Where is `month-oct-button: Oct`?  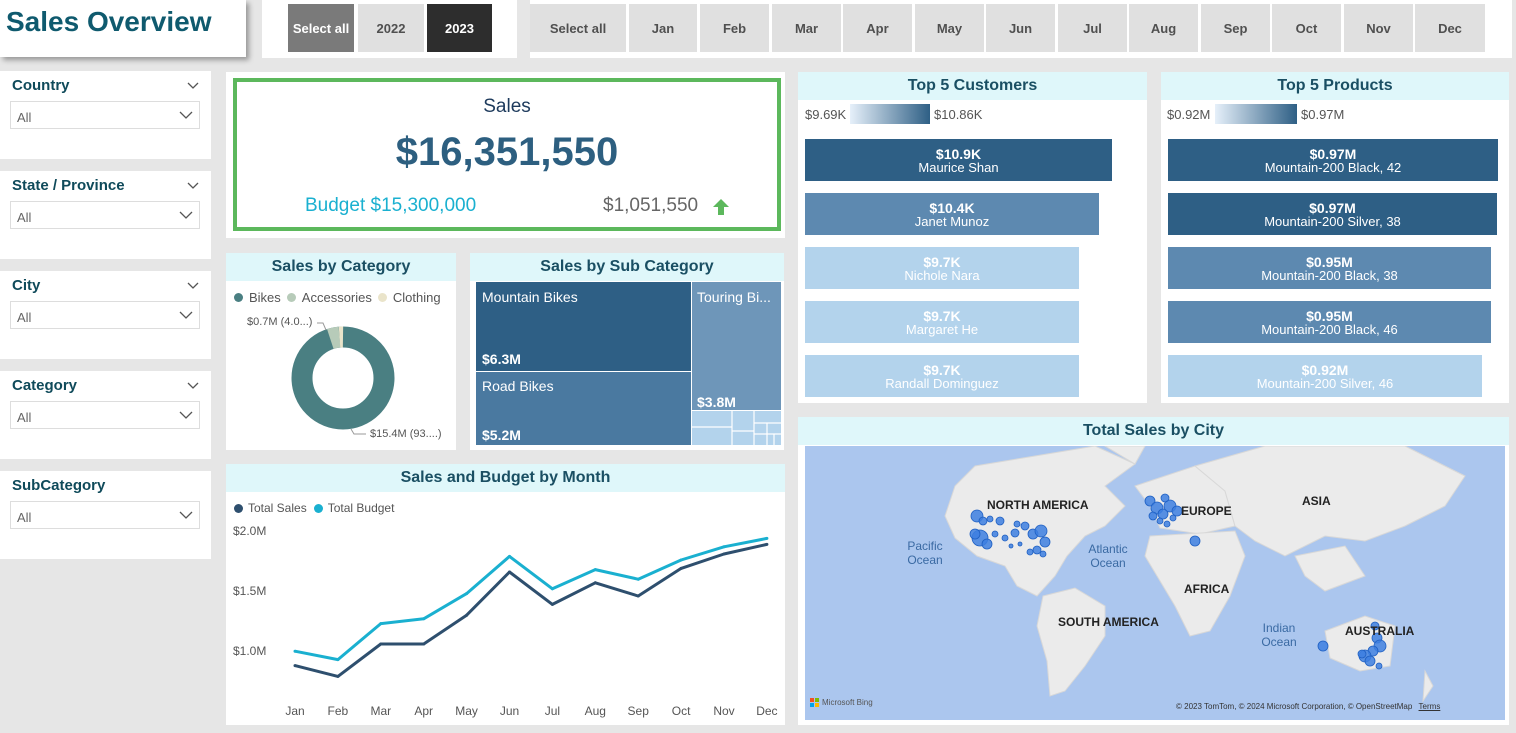 month-oct-button: Oct is located at coordinates (1306, 28).